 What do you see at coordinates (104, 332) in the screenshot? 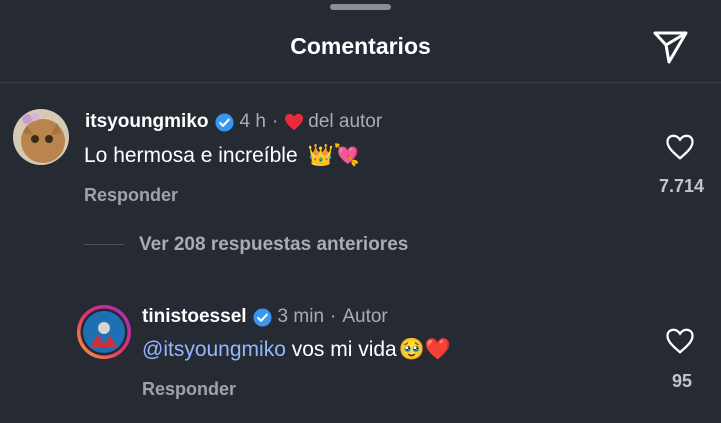
I see `story-avatar` at bounding box center [104, 332].